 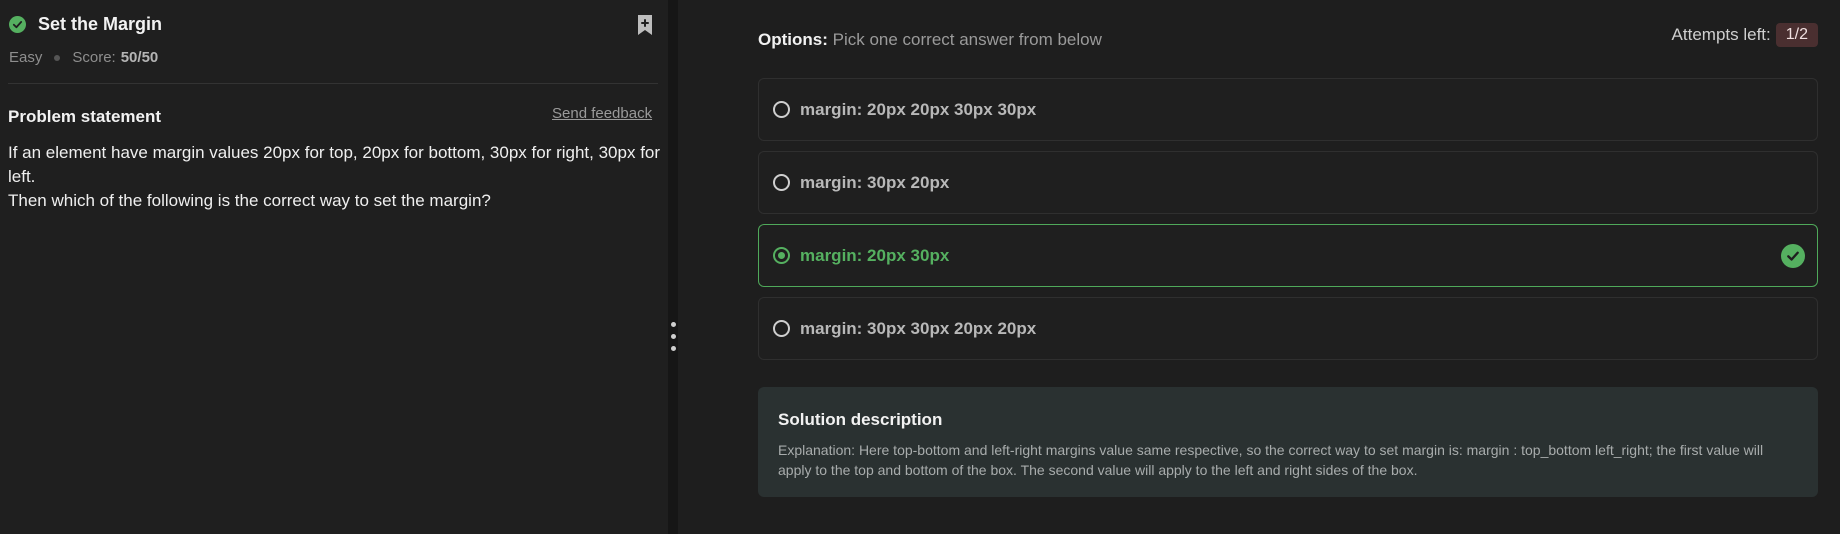 I want to click on drag-handle-icon, so click(x=673, y=336).